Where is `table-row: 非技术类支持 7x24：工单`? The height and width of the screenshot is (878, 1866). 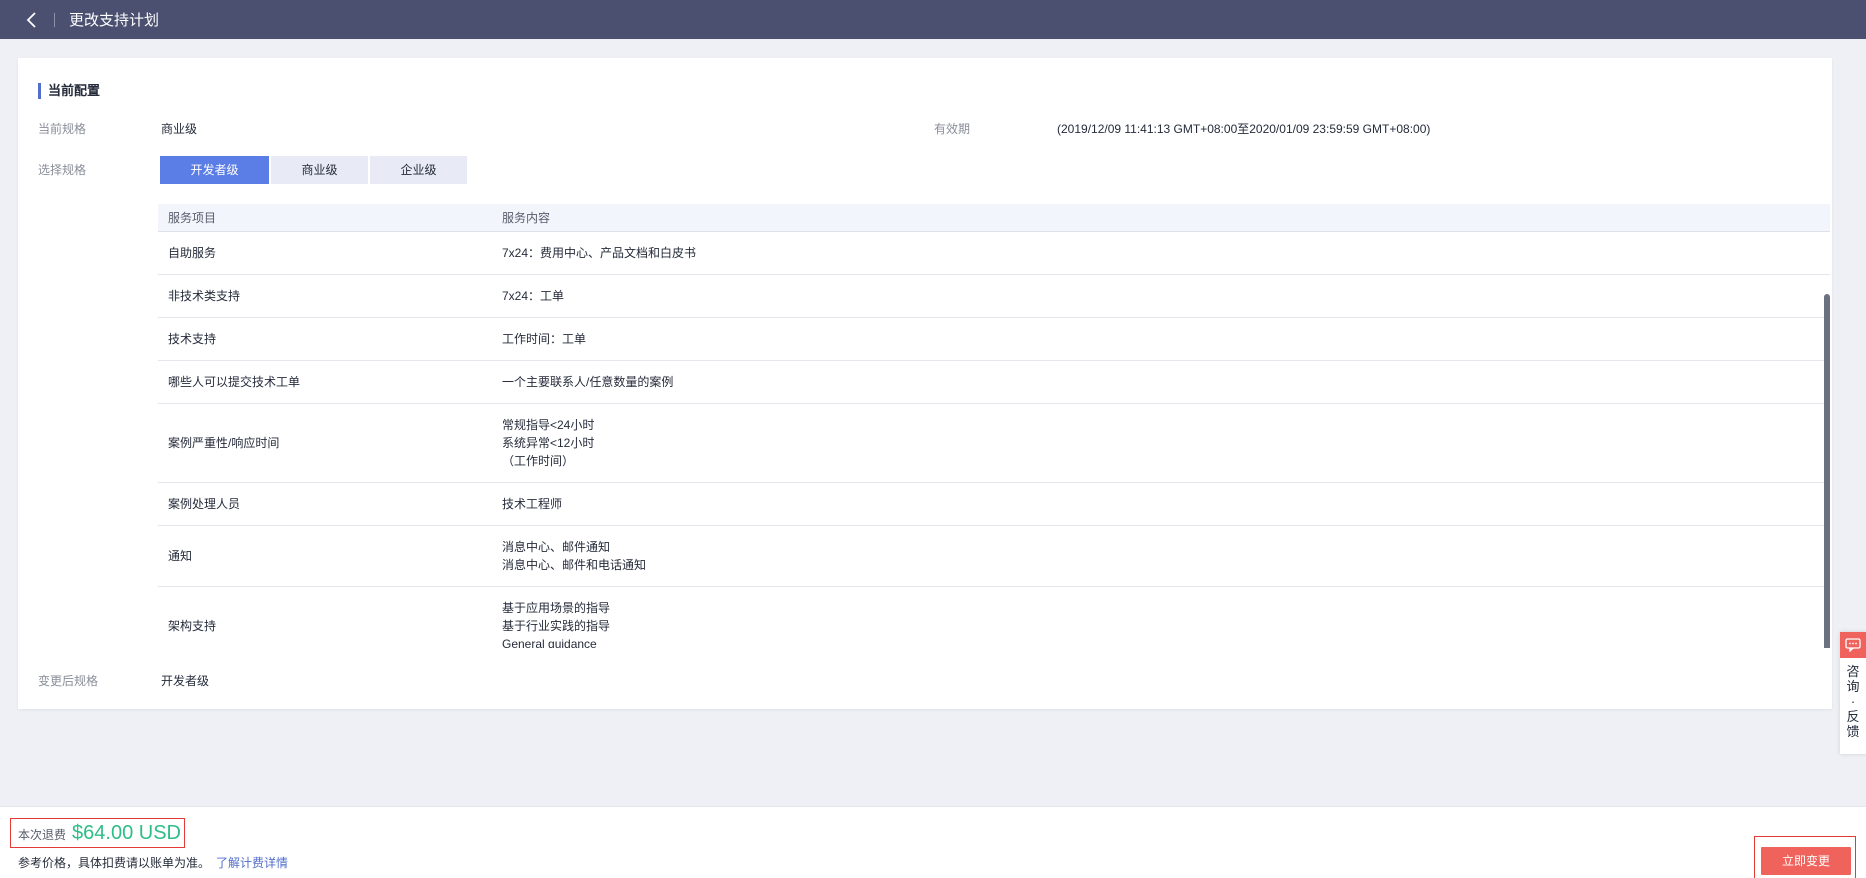 table-row: 非技术类支持 7x24：工单 is located at coordinates (994, 296).